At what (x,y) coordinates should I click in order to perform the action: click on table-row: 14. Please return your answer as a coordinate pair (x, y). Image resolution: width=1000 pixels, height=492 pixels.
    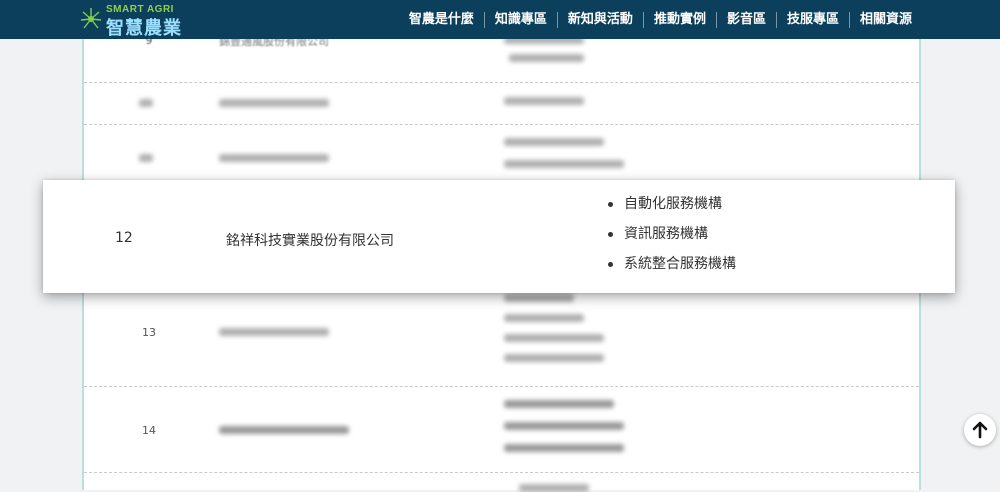
    Looking at the image, I should click on (501, 429).